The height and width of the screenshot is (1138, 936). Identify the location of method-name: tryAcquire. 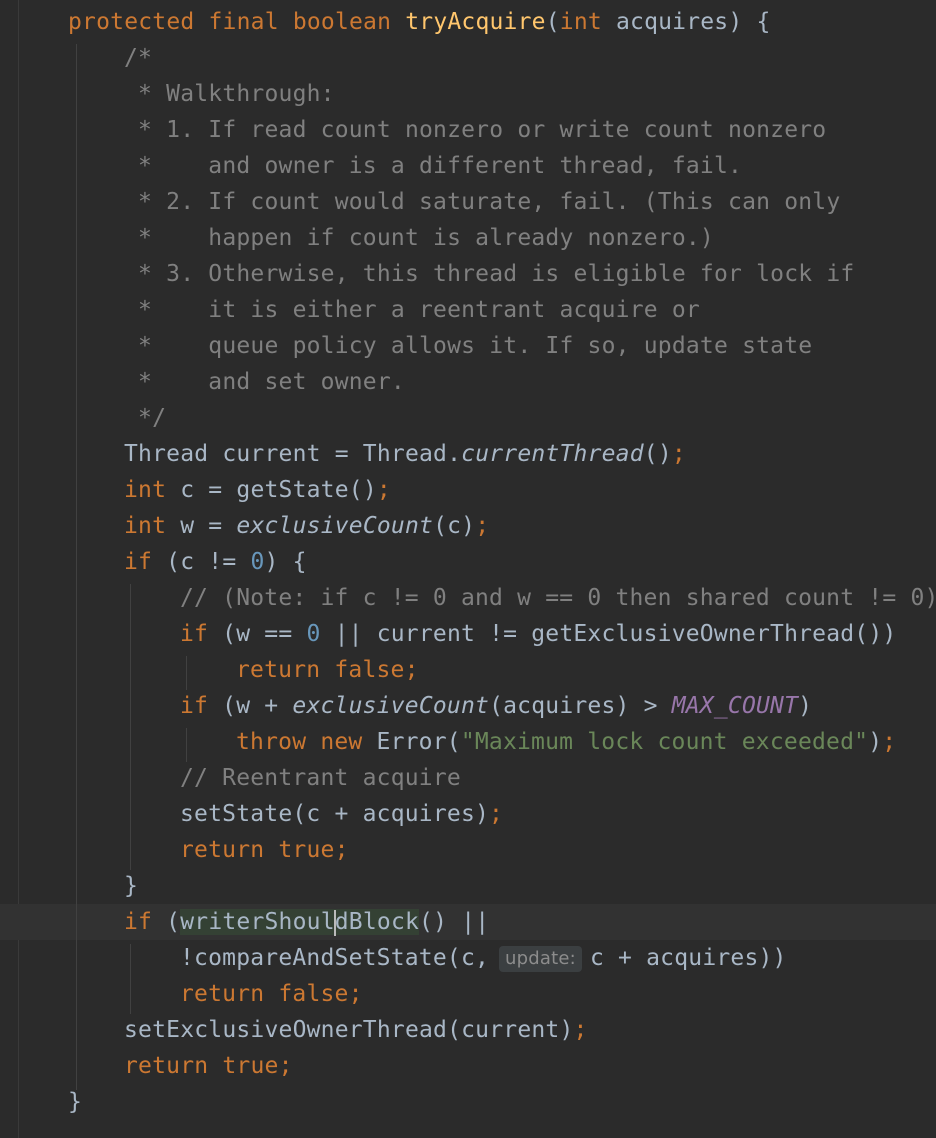
(475, 22).